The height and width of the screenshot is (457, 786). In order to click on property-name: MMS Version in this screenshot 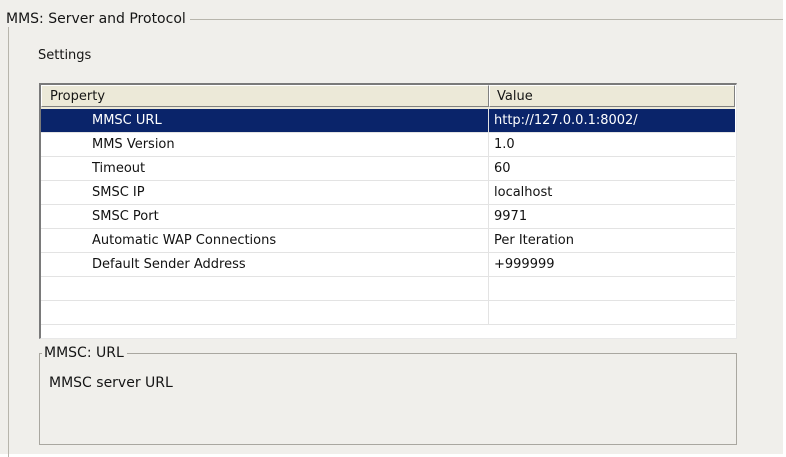, I will do `click(265, 144)`.